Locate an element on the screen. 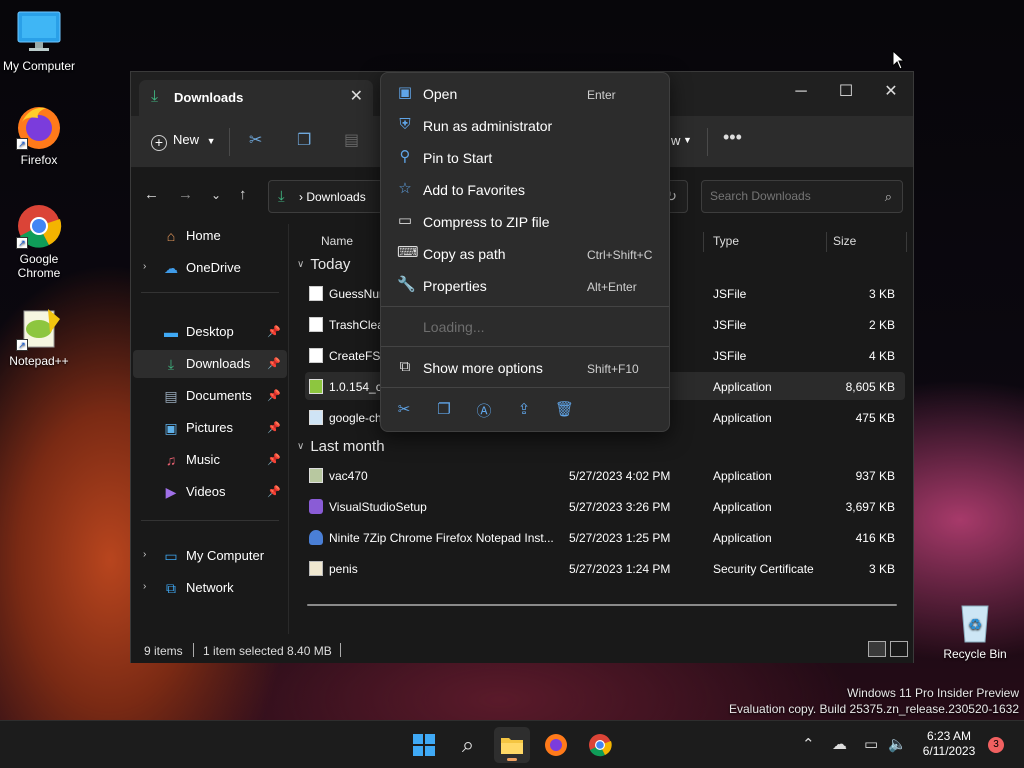 The height and width of the screenshot is (768, 1024). menu-item-properties: 🔧 Properties Alt+Enter is located at coordinates (525, 286).